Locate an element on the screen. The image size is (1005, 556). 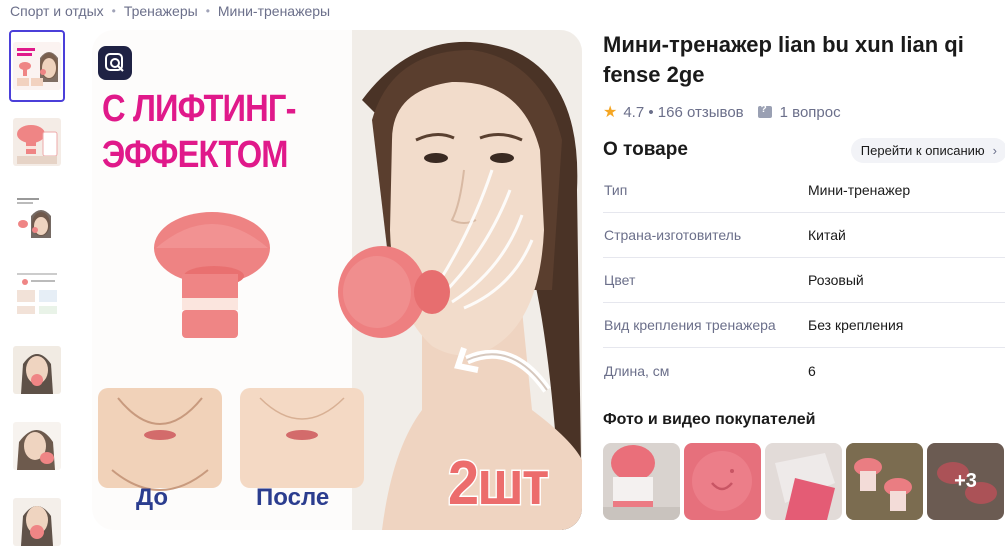
about-title: О товаре is located at coordinates (645, 149).